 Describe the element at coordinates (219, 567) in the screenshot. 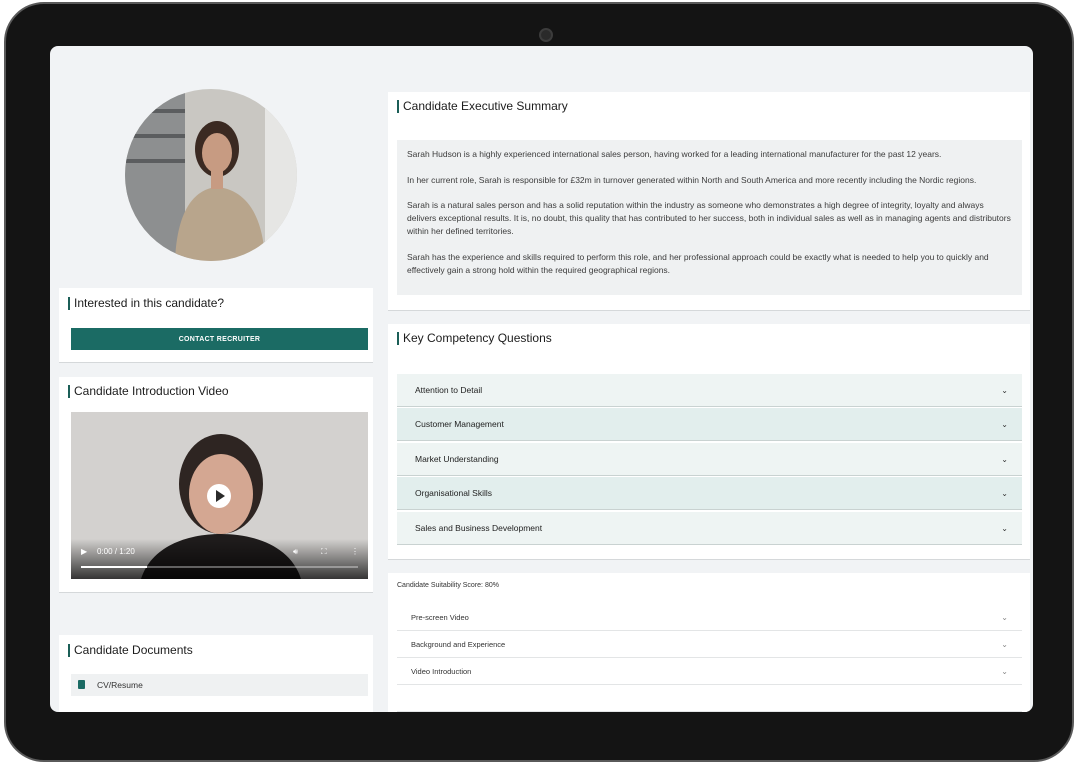

I see `video-progress-track` at that location.